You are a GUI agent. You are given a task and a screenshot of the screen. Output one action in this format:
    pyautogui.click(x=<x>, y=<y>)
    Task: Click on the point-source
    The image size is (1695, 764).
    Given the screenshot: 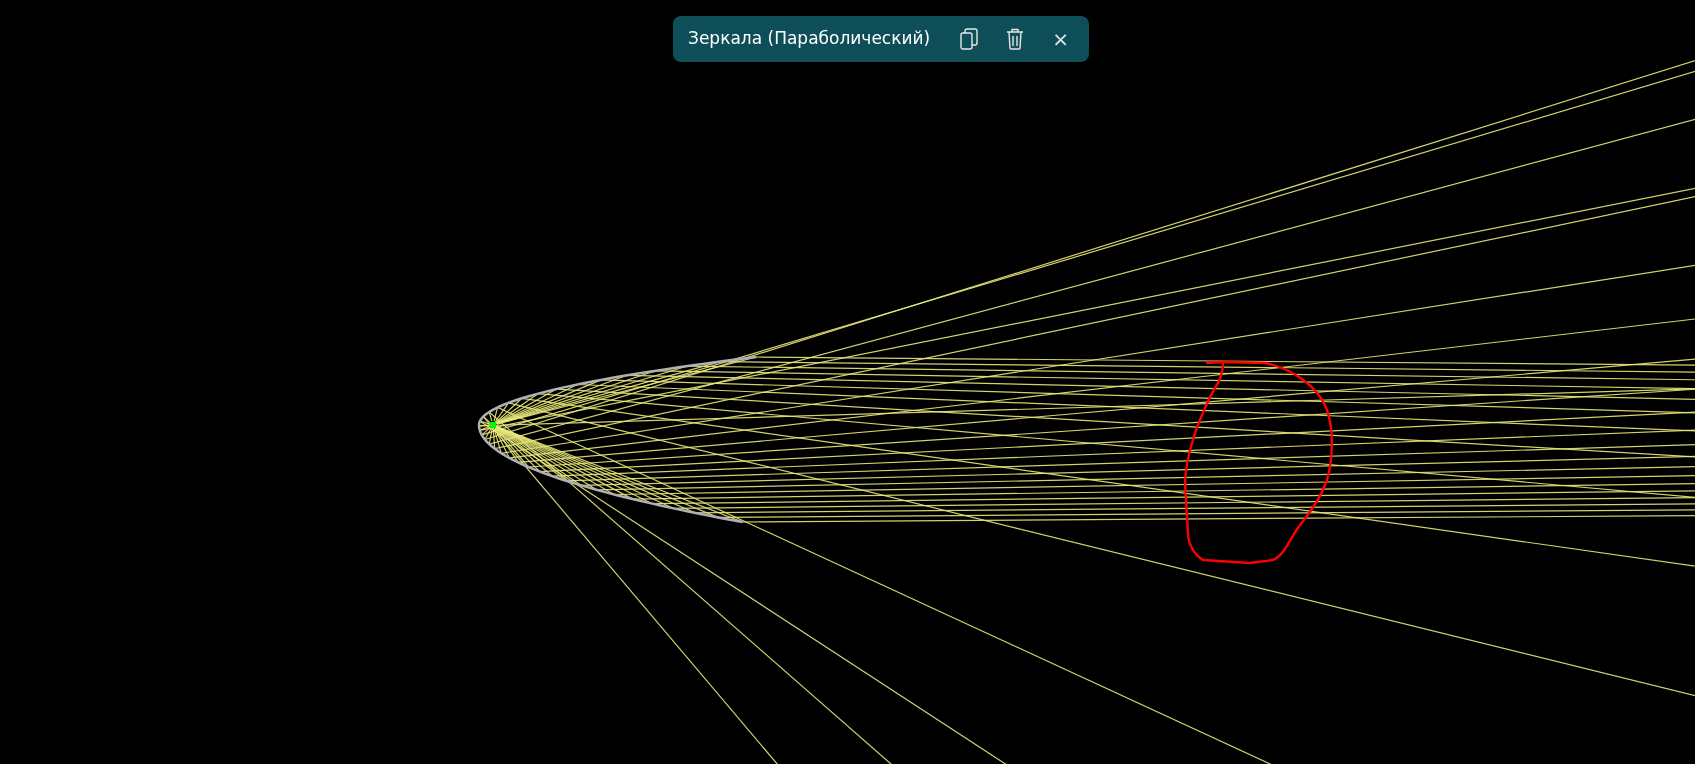 What is the action you would take?
    pyautogui.click(x=493, y=425)
    